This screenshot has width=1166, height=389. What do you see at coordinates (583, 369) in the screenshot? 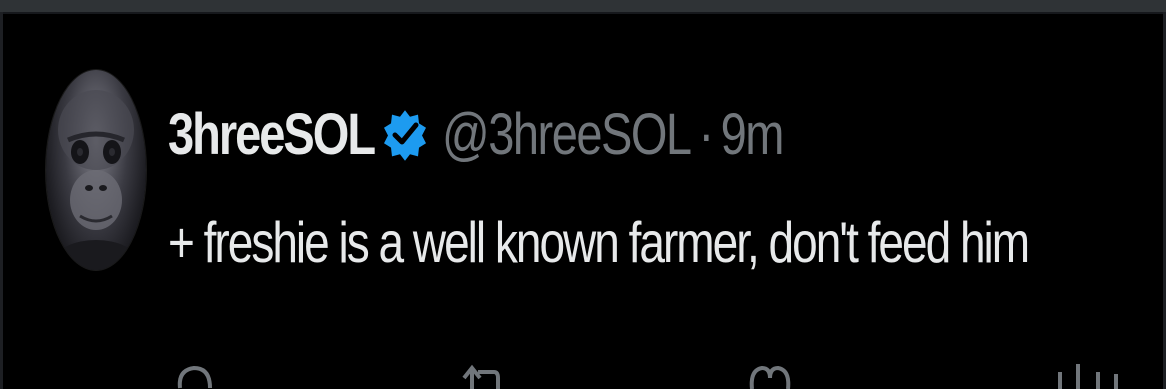
I see `action-bar` at bounding box center [583, 369].